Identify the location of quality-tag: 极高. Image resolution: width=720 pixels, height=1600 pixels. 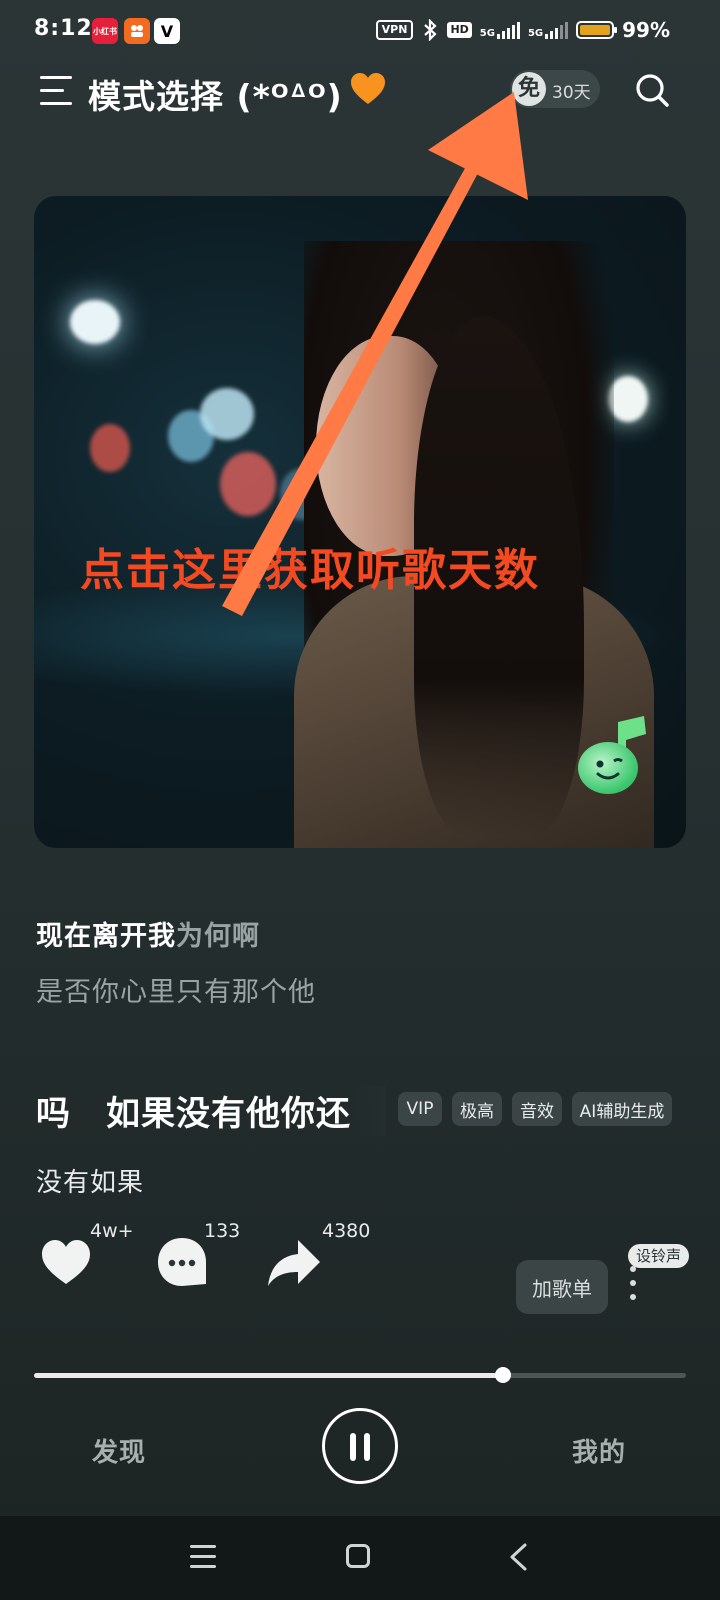
(477, 1109).